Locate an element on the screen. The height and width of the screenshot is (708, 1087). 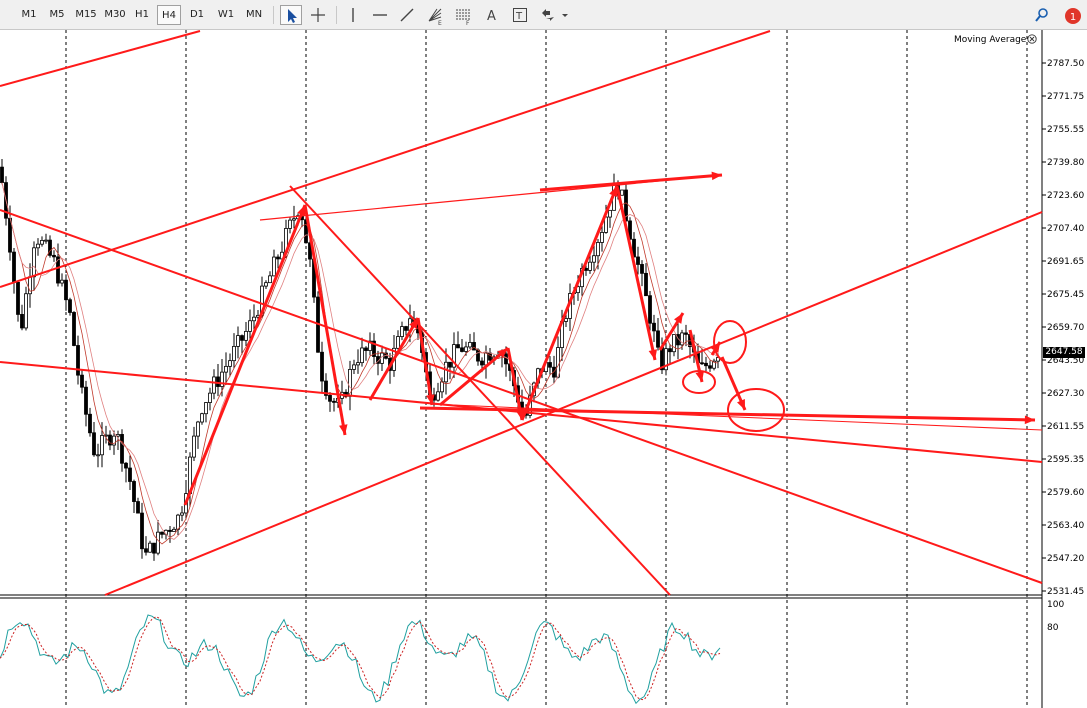
oscillator-tick-label: 80 is located at coordinates (1053, 628).